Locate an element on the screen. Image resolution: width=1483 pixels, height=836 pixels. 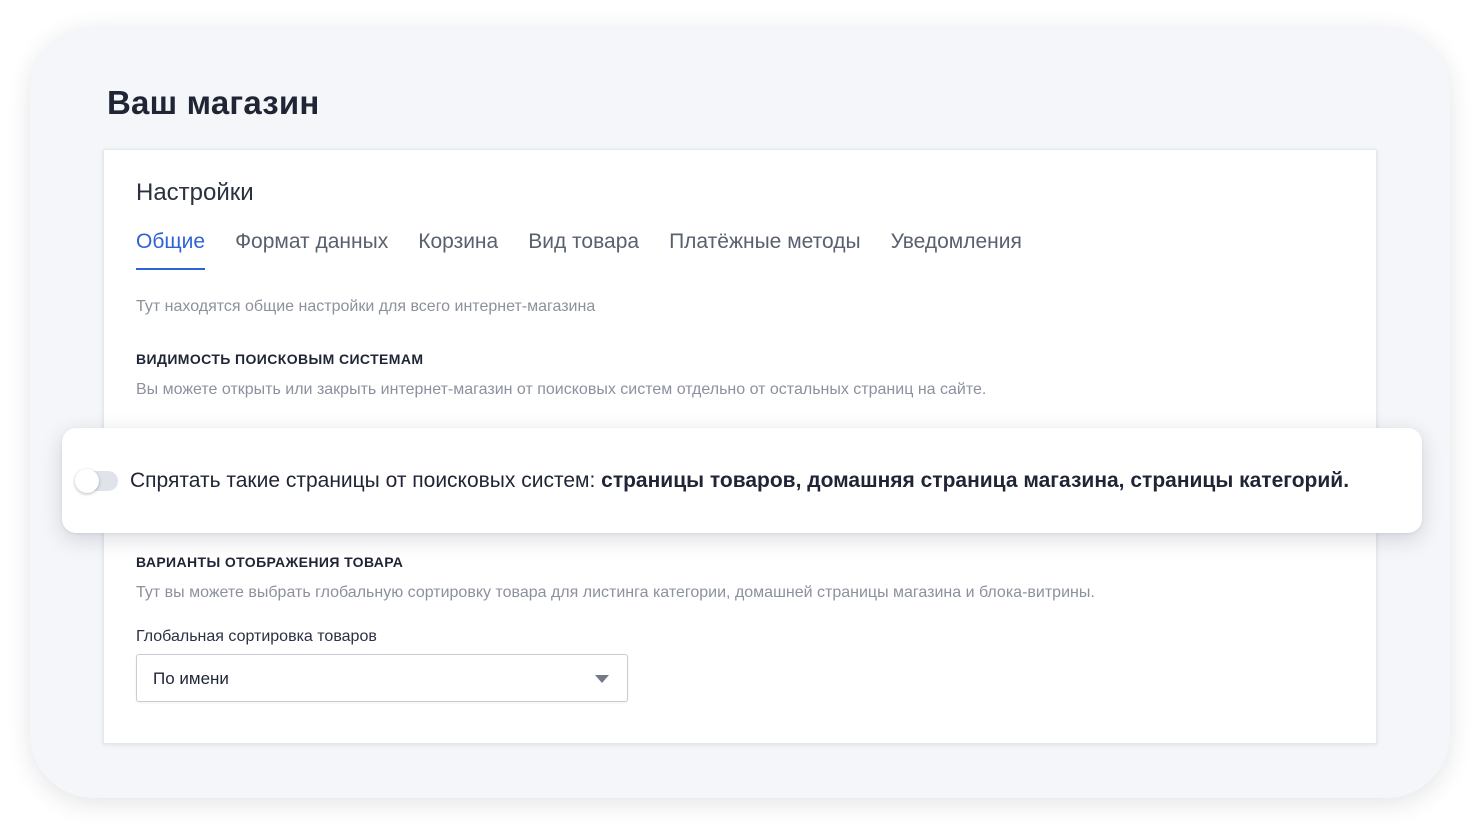
sort-label: Глобальная сортировка товаров is located at coordinates (256, 636).